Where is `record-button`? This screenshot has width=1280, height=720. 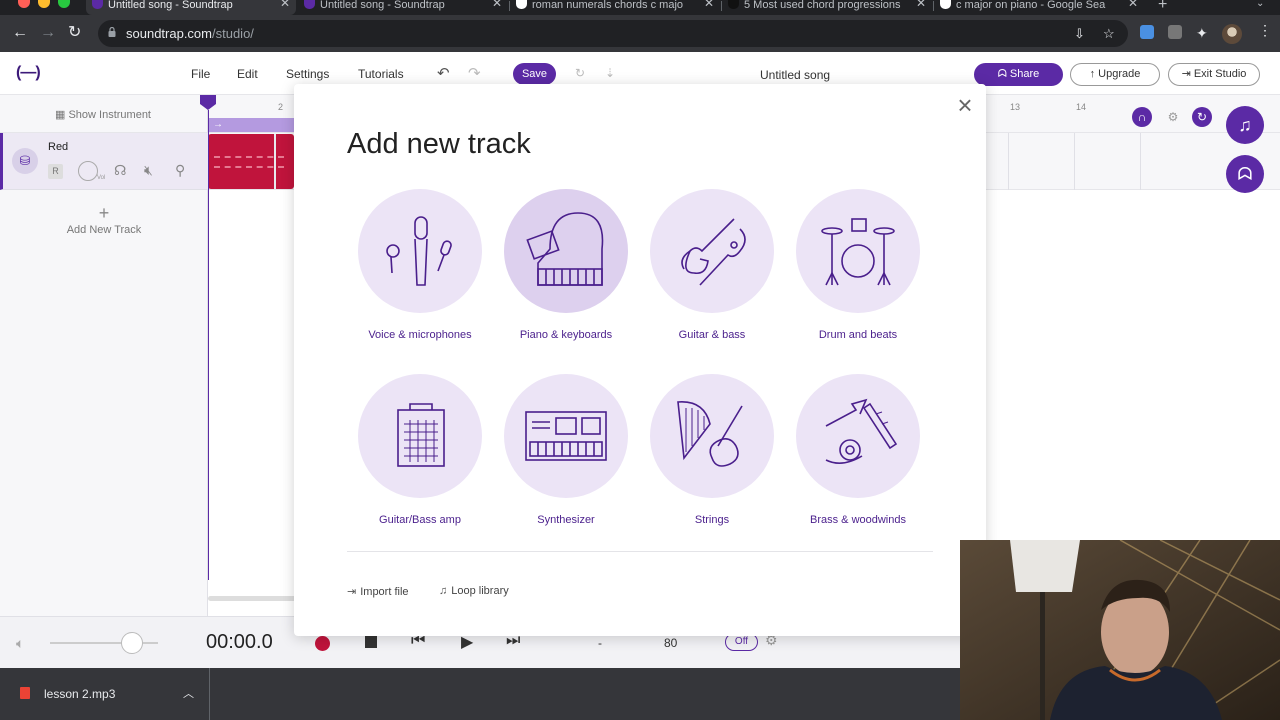
record-button is located at coordinates (322, 643).